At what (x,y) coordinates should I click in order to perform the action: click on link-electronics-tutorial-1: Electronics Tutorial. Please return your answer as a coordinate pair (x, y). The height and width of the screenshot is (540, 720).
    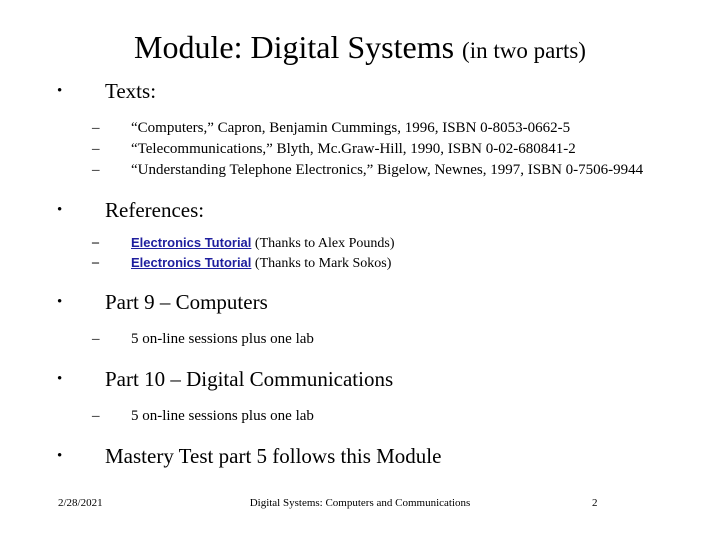
    Looking at the image, I should click on (191, 242).